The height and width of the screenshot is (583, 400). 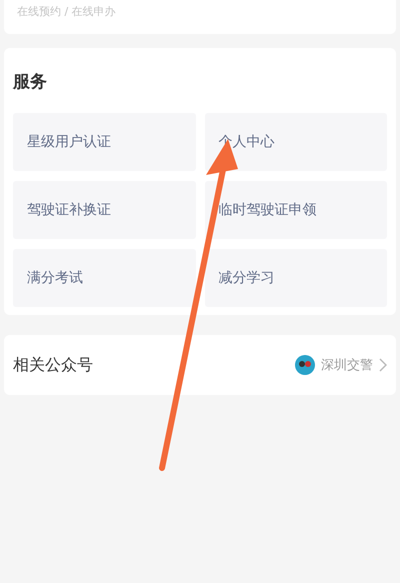 I want to click on section-title: 相关公众号, so click(x=53, y=365).